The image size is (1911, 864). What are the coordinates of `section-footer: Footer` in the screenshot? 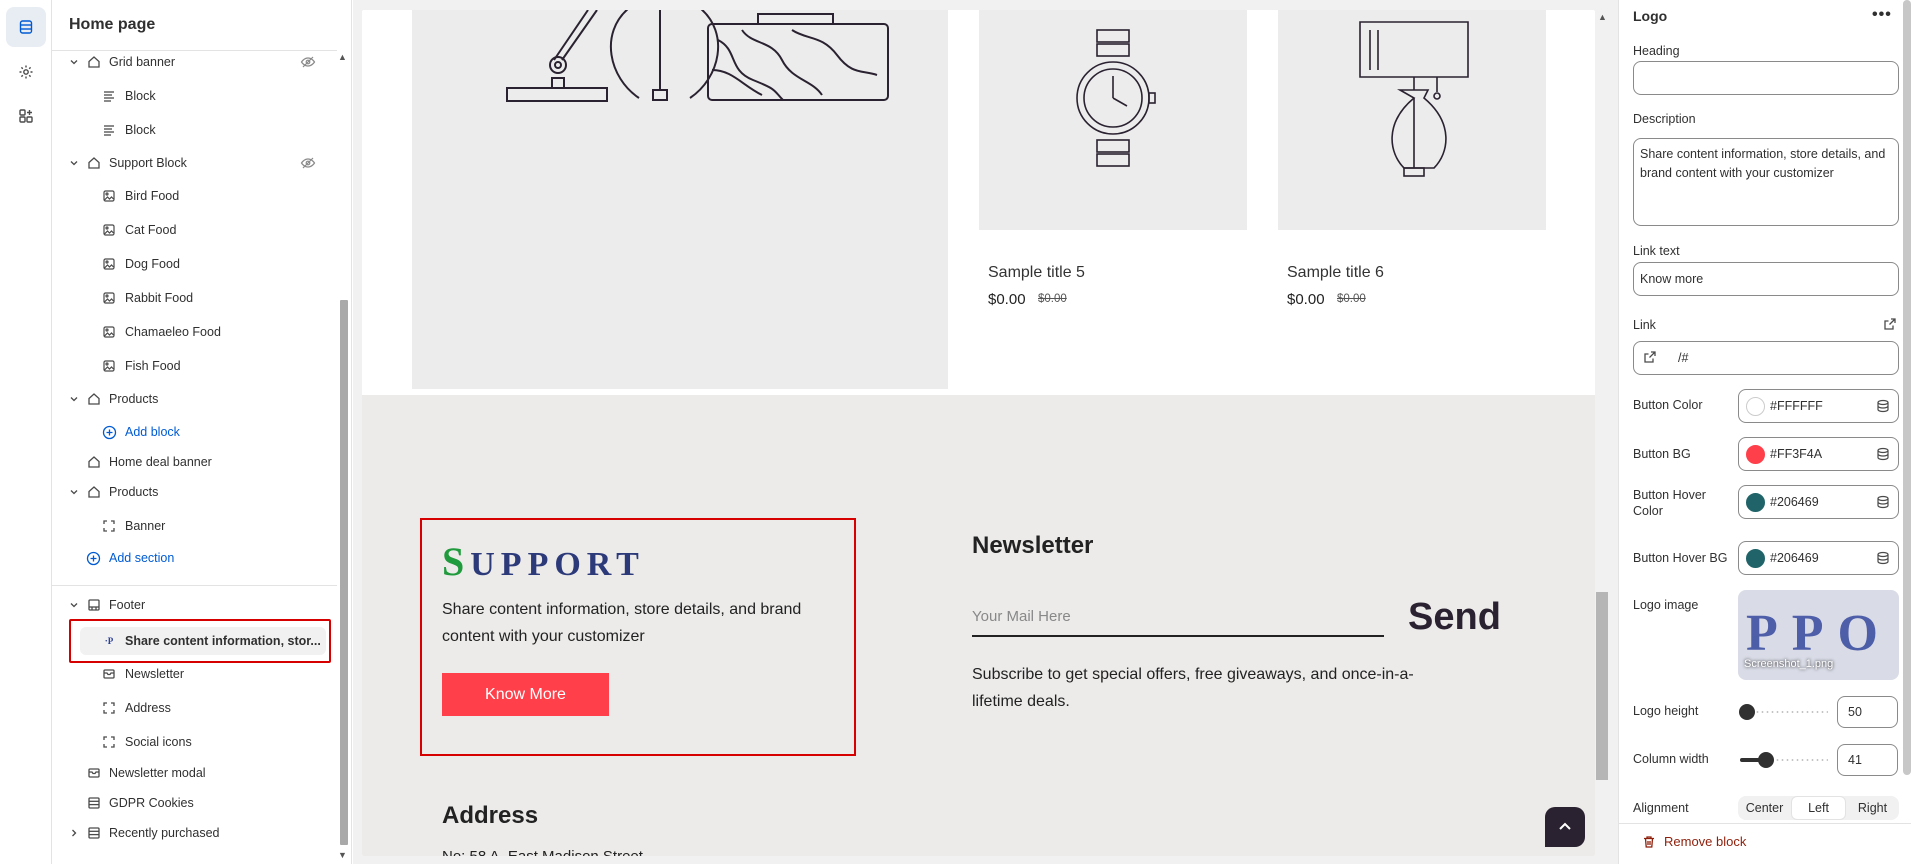 It's located at (194, 605).